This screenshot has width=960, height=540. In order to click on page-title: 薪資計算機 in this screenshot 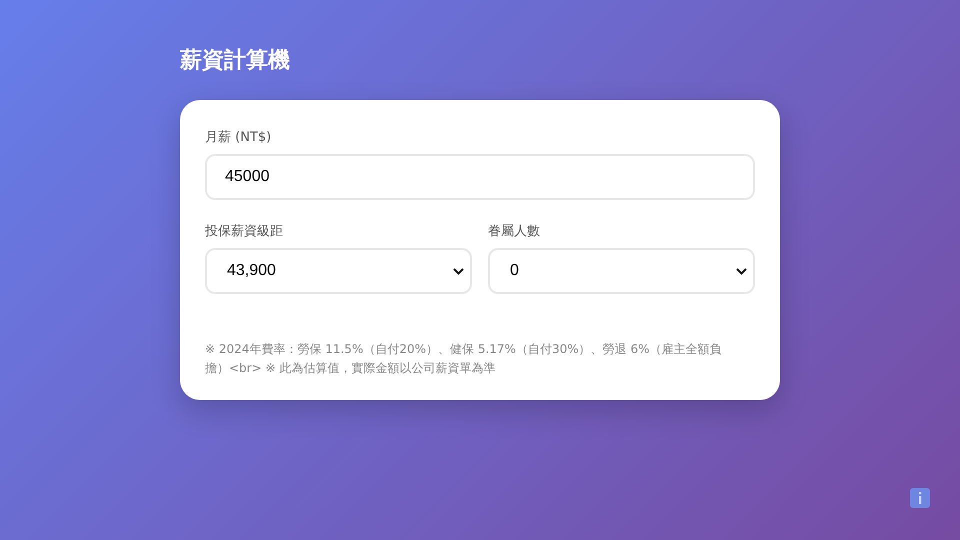, I will do `click(235, 61)`.